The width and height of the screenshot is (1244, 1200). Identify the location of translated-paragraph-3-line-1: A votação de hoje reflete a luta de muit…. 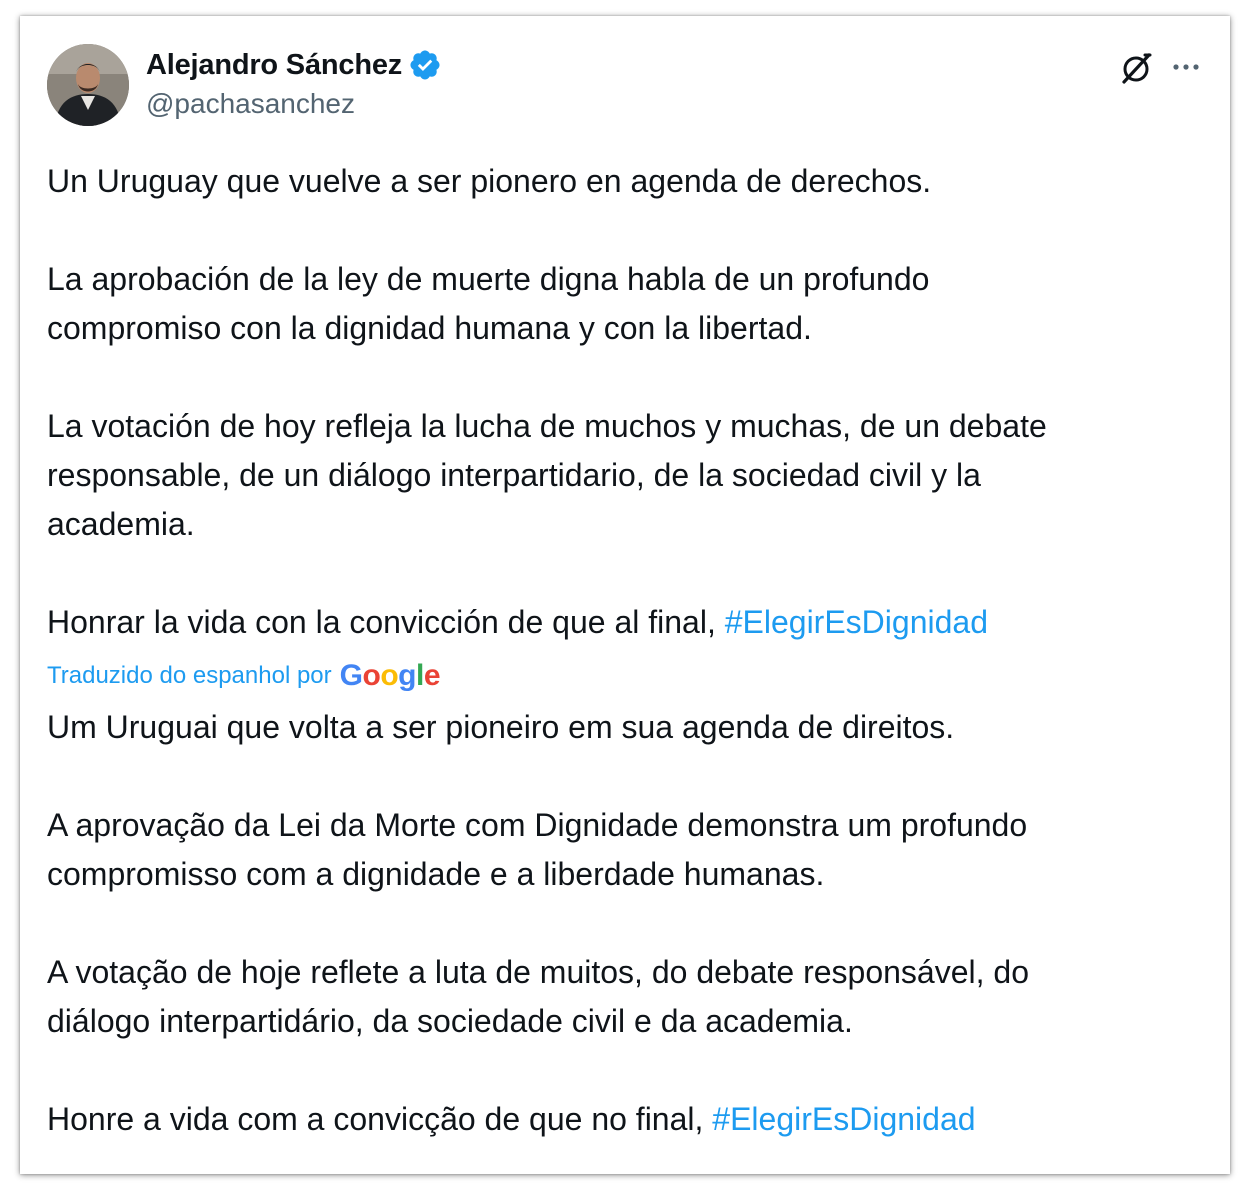
(538, 972).